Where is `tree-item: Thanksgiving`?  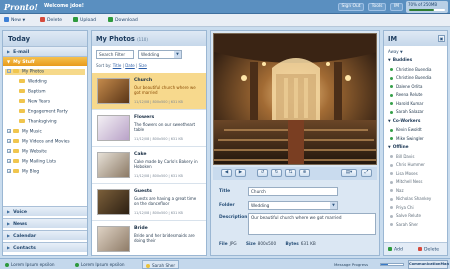
tree-item: Thanksgiving is located at coordinates (38, 122).